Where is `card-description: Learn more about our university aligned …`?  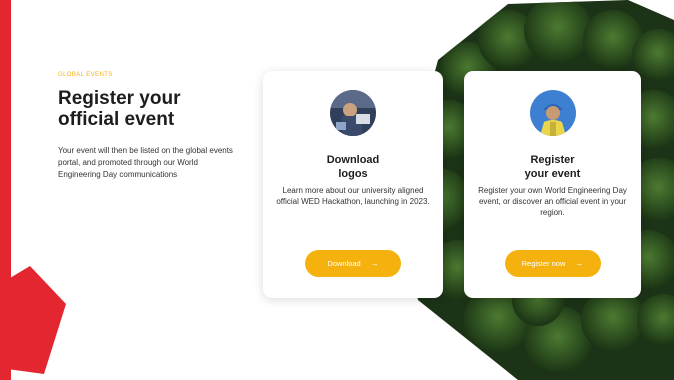
card-description: Learn more about our university aligned … is located at coordinates (353, 196).